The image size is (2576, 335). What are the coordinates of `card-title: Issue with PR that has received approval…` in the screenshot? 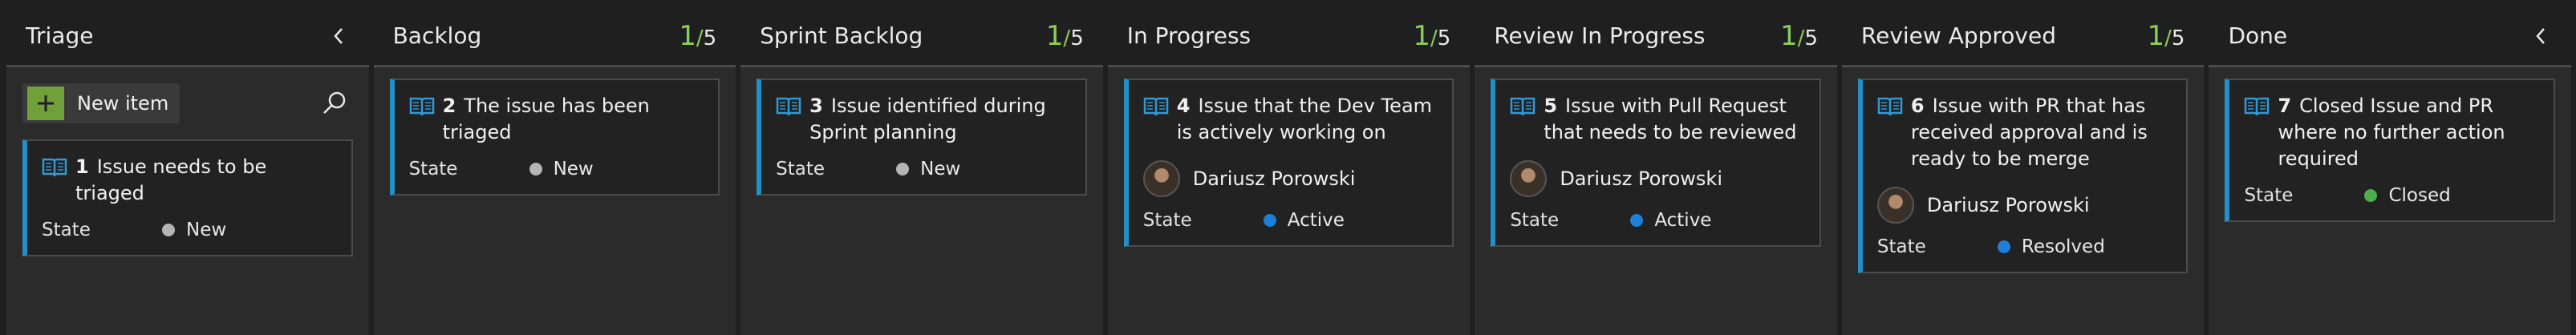 It's located at (2029, 132).